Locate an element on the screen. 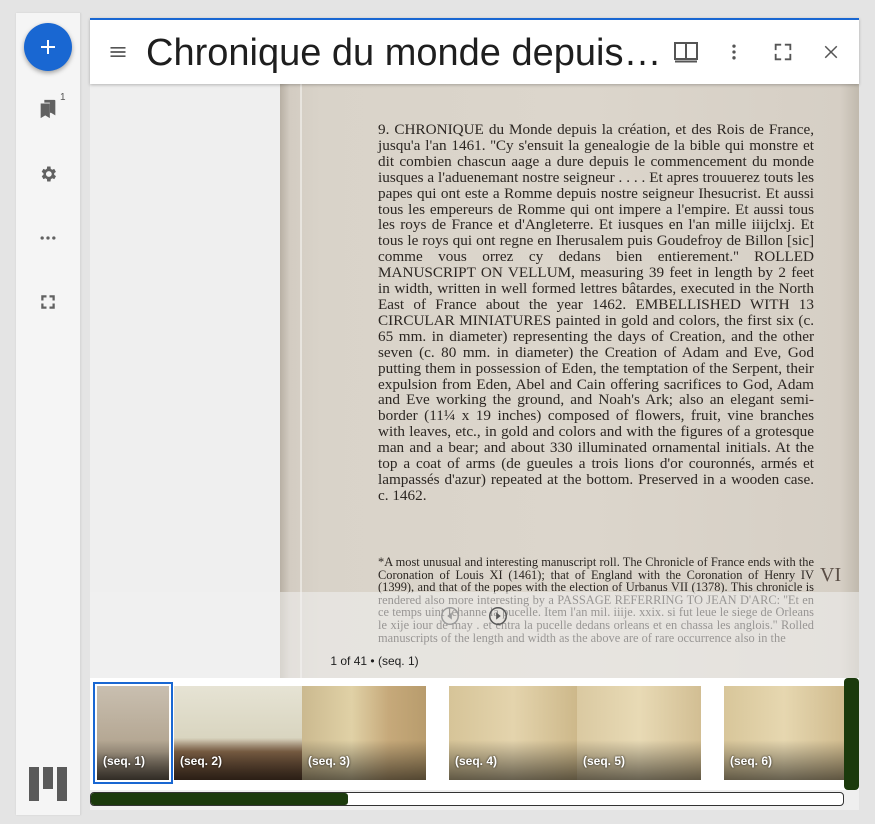 The image size is (875, 824). companion-rail: 1 is located at coordinates (48, 414).